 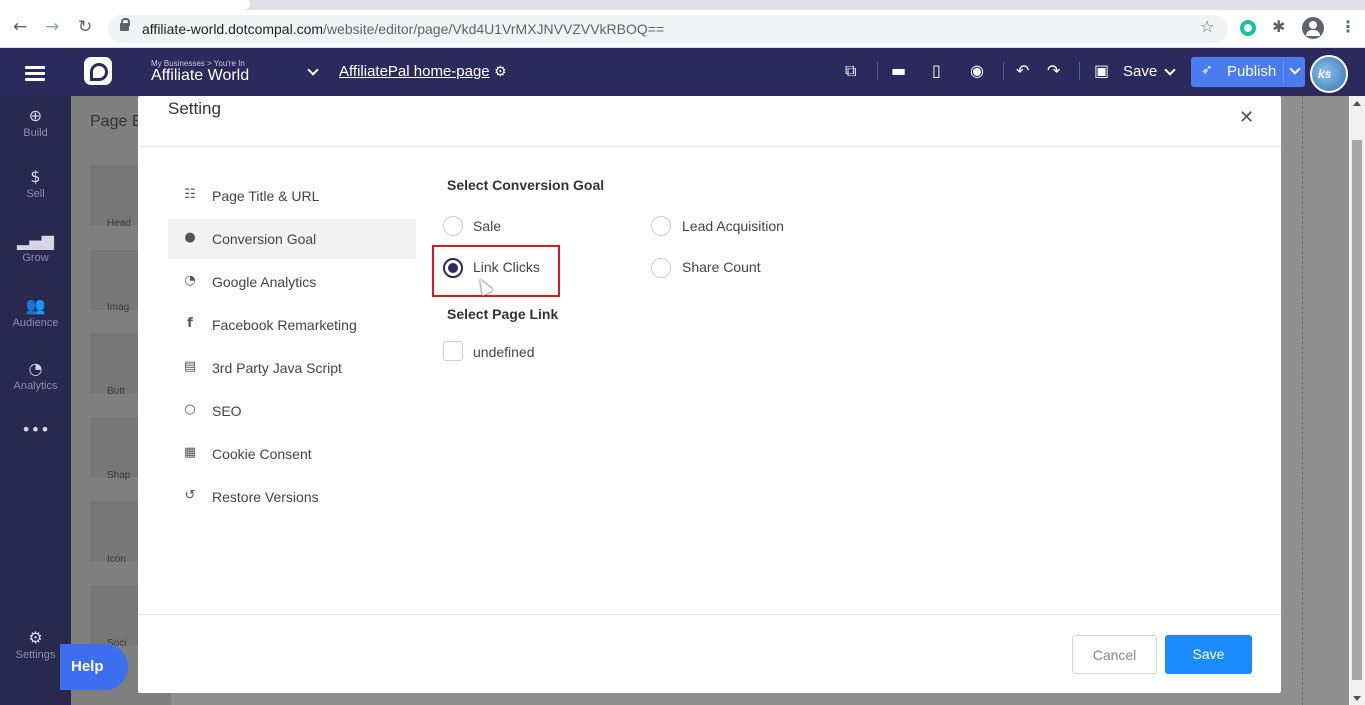 I want to click on grammarly-icon, so click(x=1248, y=28).